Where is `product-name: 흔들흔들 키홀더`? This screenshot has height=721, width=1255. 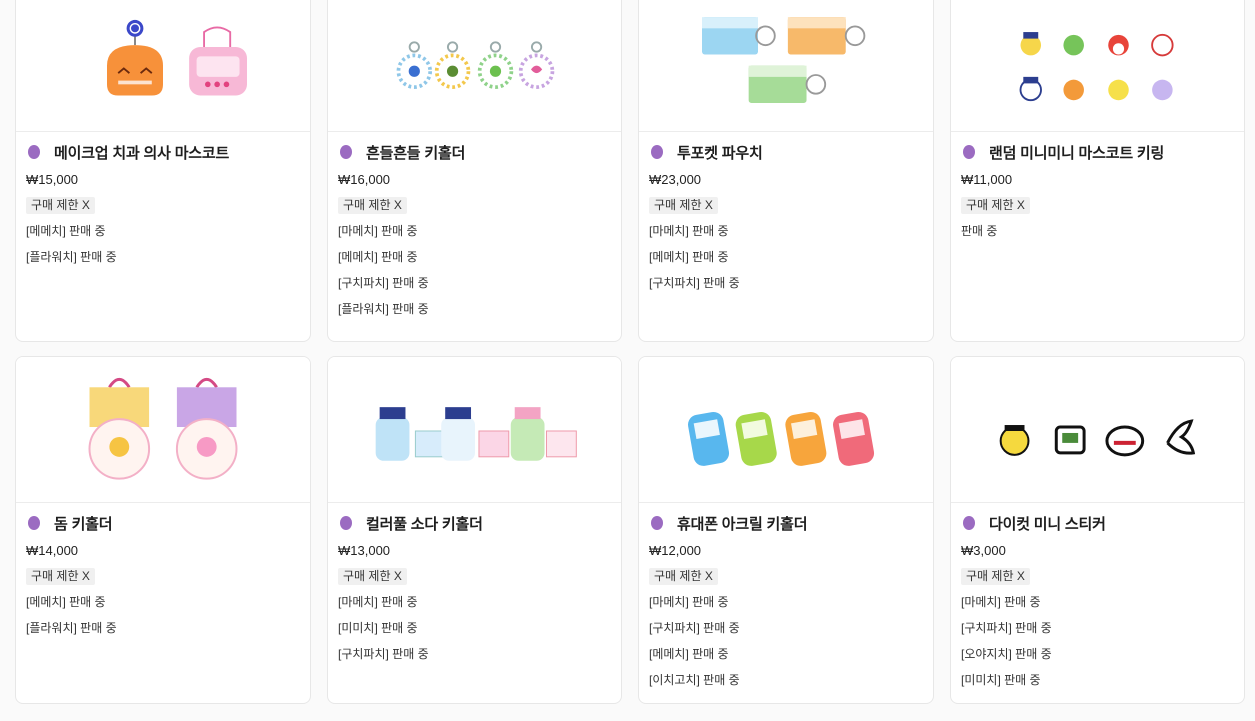
product-name: 흔들흔들 키홀더 is located at coordinates (415, 152).